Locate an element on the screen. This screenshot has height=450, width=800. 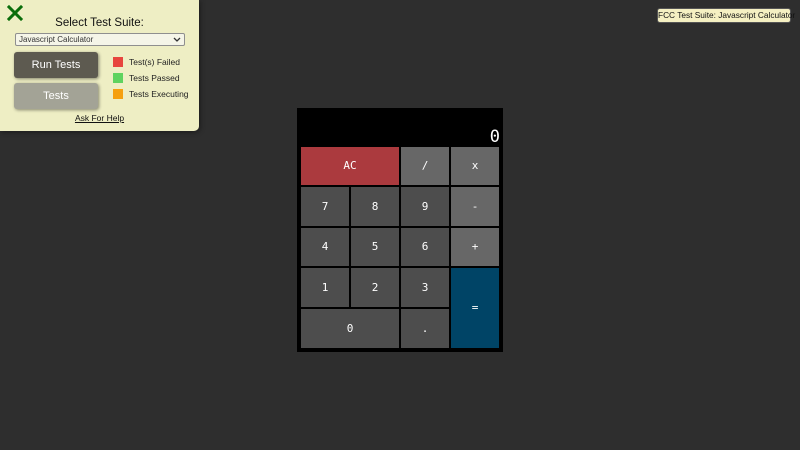
five-button: 5 is located at coordinates (375, 247).